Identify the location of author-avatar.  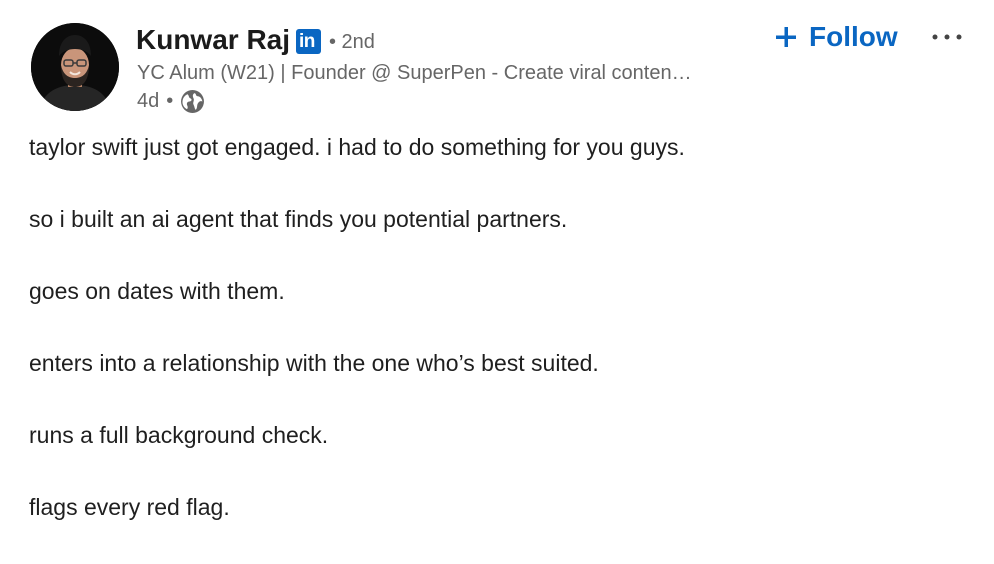
(75, 67).